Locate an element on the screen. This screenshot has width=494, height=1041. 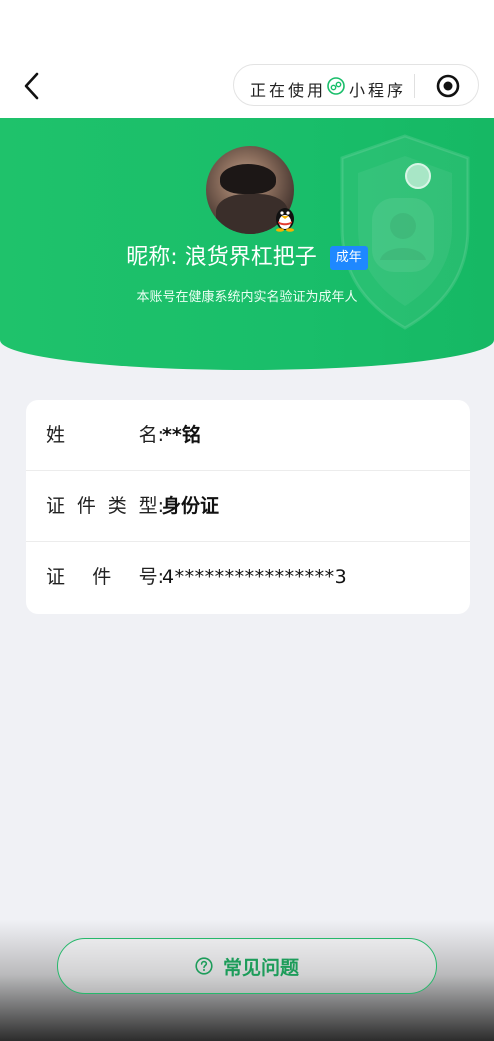
nickname-value: 浪货界杠把子 is located at coordinates (250, 257).